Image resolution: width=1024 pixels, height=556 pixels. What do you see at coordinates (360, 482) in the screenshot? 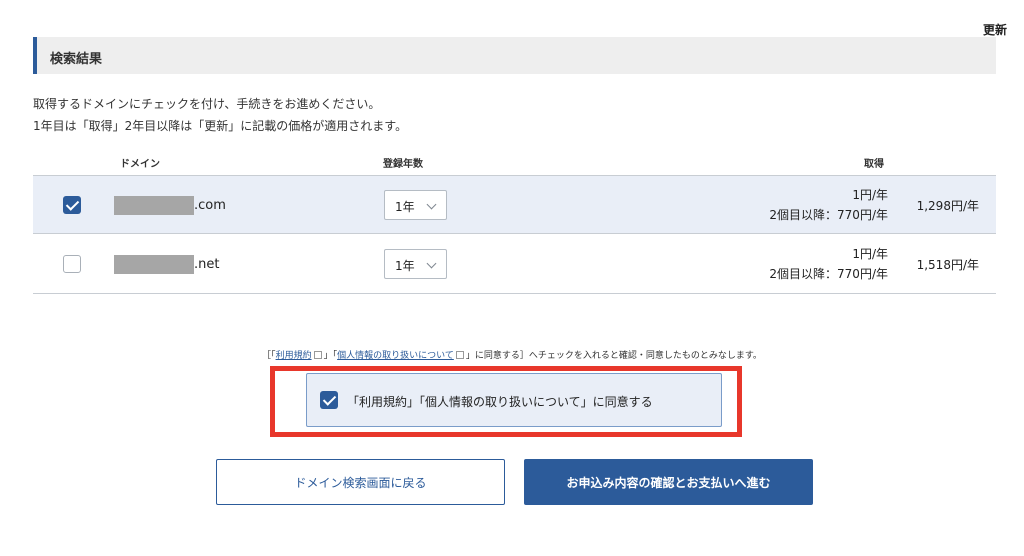
I see `back-to-search-button: ドメイン検索画面に戻る` at bounding box center [360, 482].